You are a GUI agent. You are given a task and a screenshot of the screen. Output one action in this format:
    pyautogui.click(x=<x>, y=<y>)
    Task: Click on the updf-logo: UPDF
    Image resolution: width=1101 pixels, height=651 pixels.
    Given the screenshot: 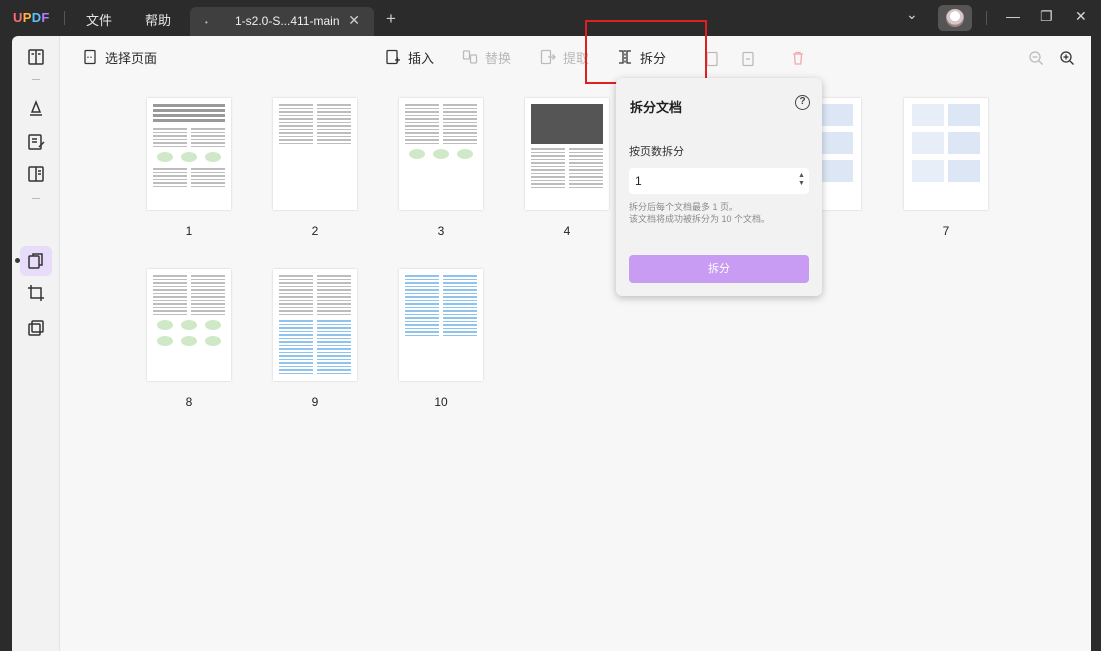 What is the action you would take?
    pyautogui.click(x=31, y=17)
    